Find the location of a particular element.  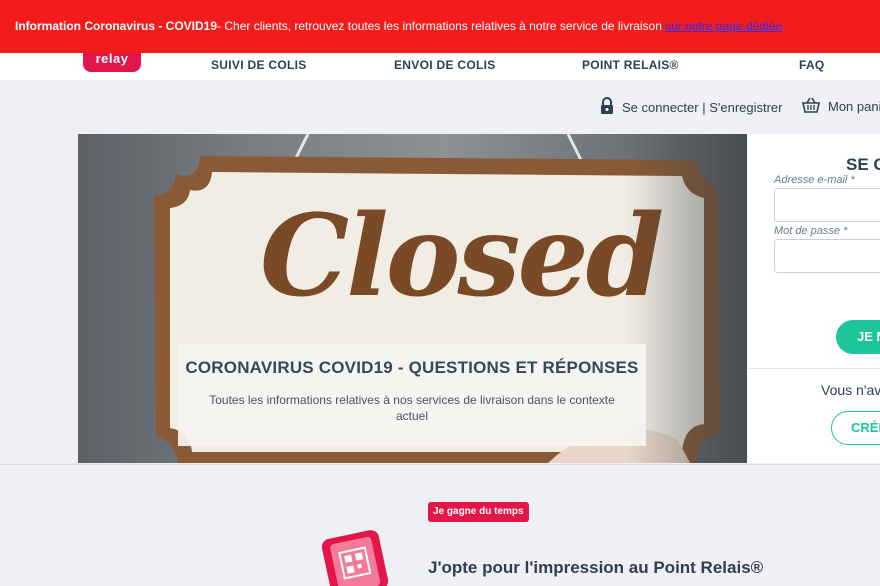

cart-label: Mon panier is located at coordinates (854, 106).